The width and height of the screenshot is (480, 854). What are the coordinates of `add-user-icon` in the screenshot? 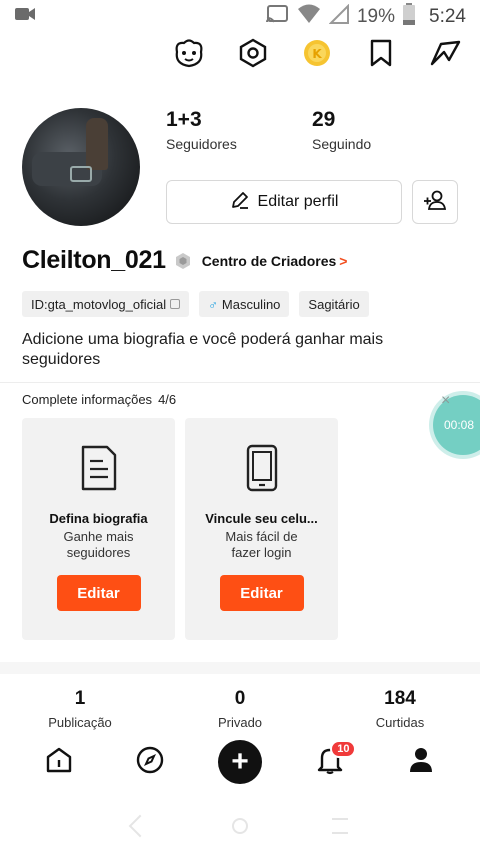 It's located at (435, 202).